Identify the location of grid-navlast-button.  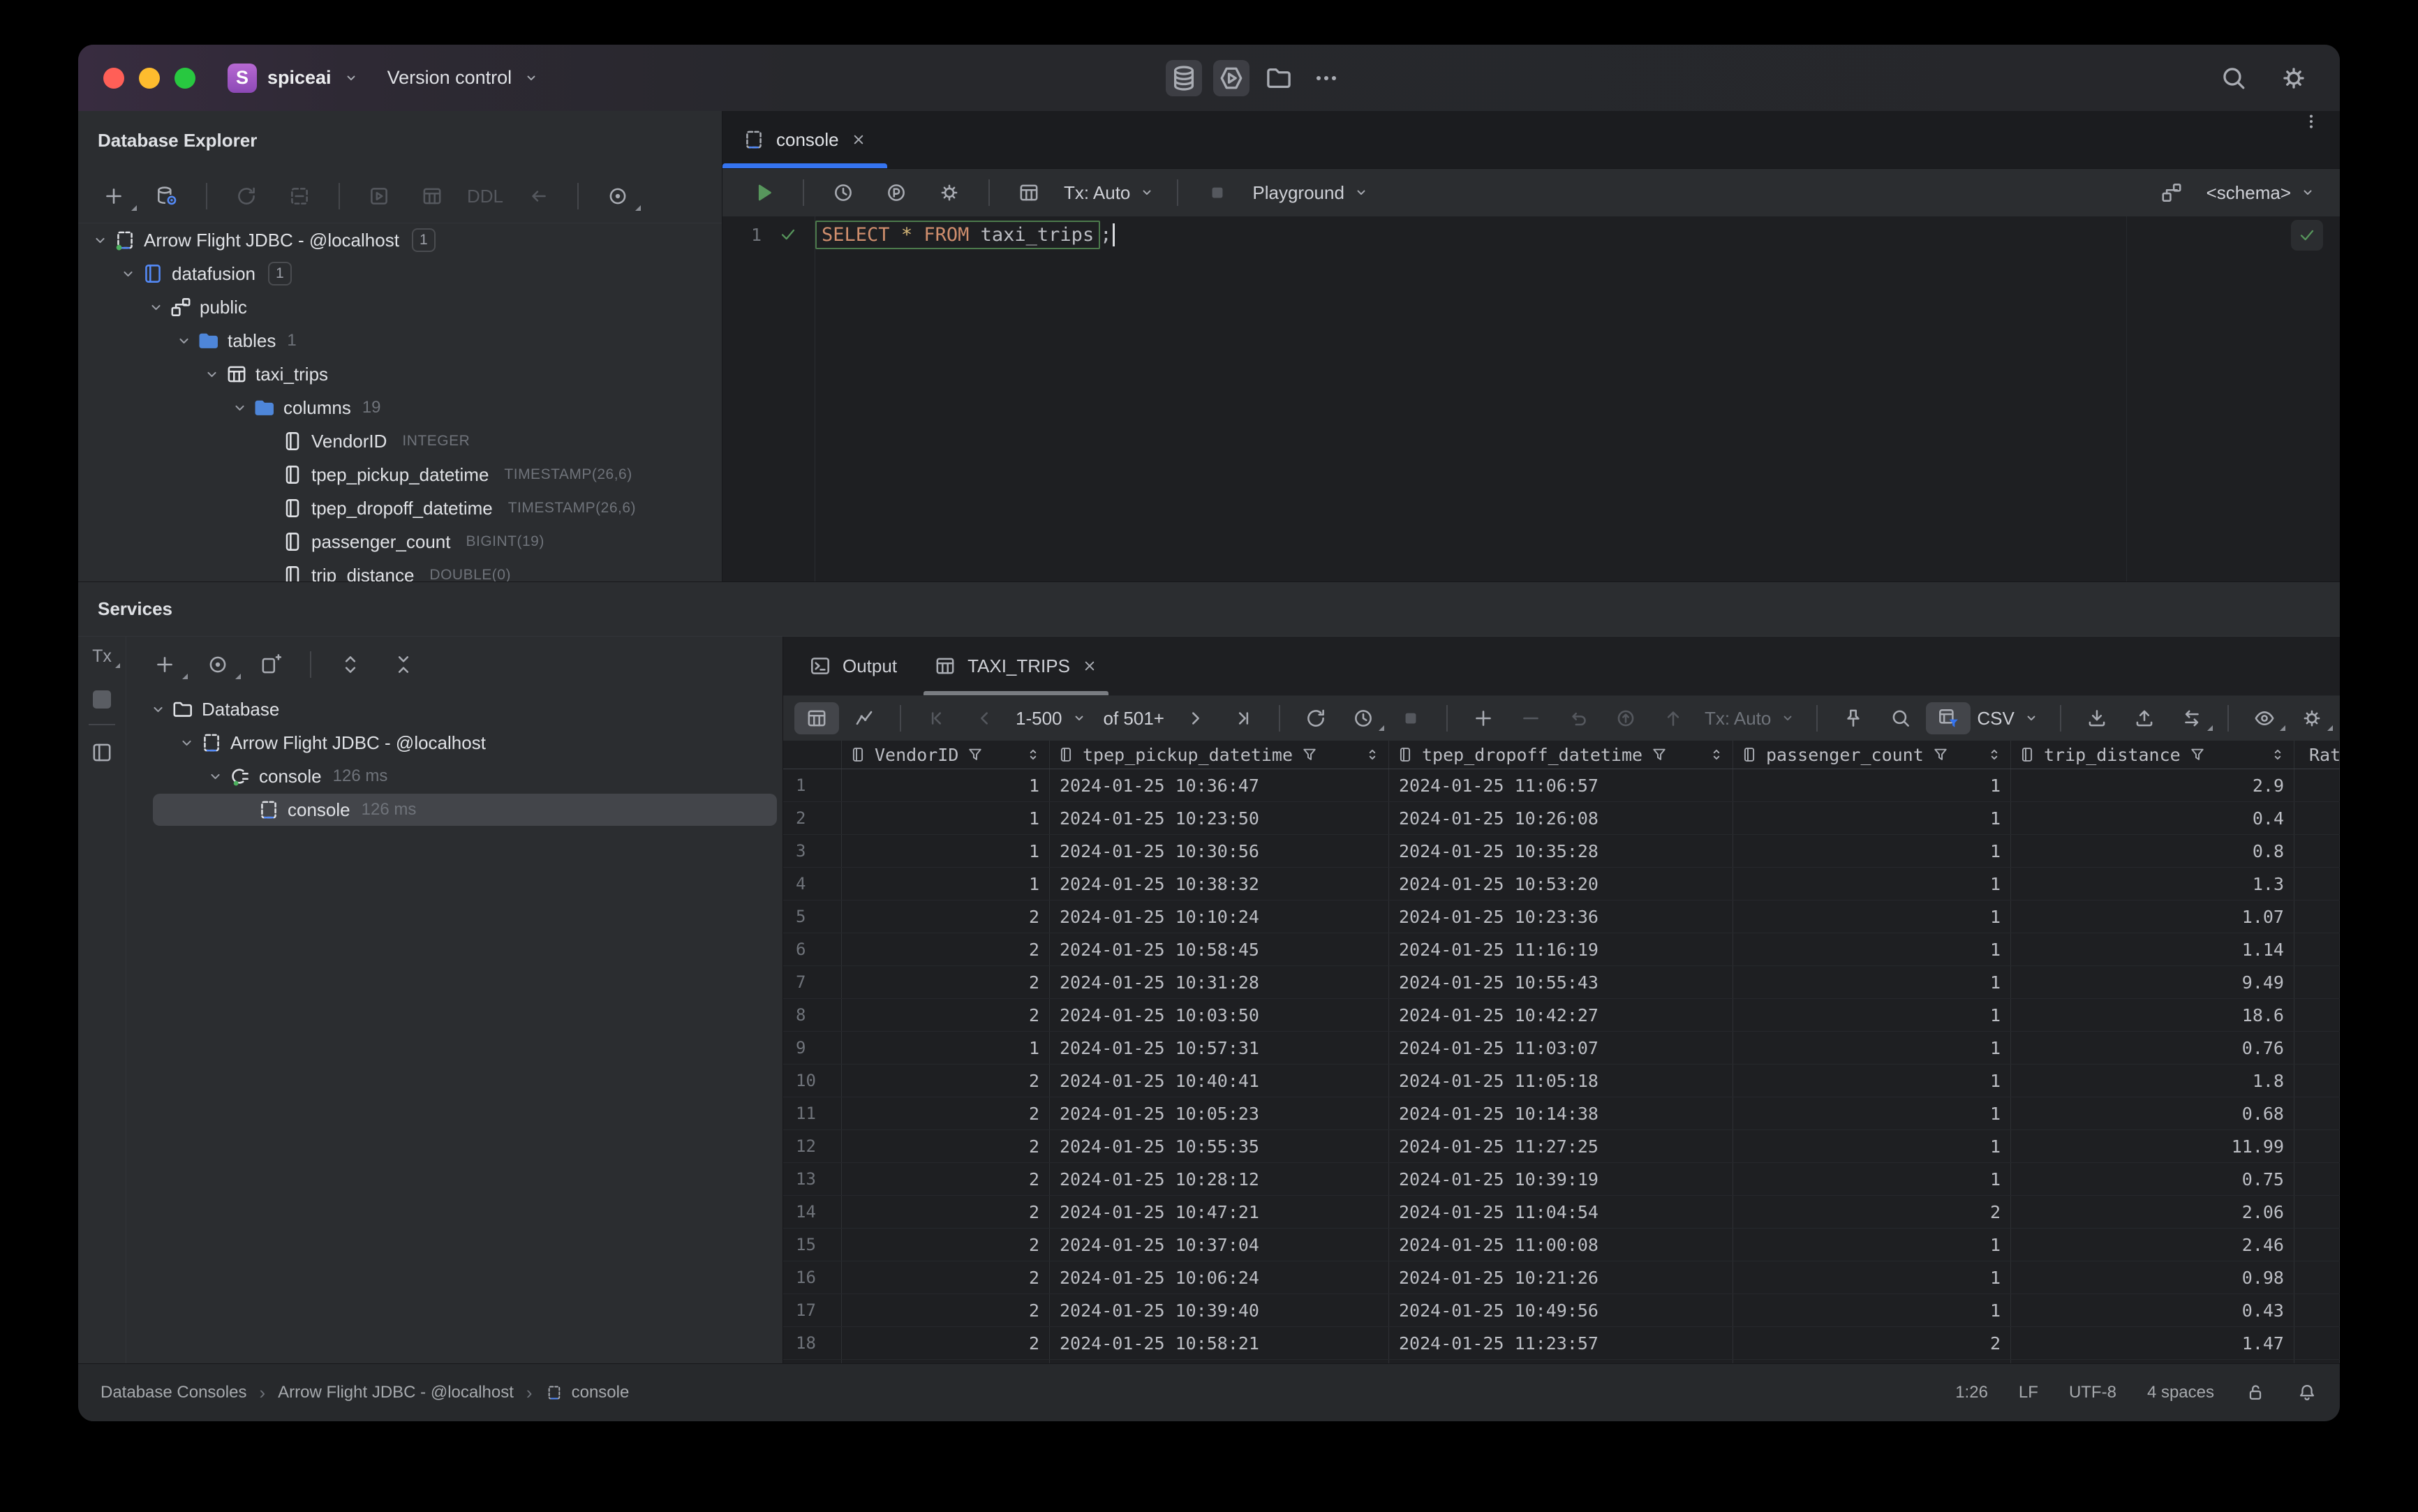
(1243, 718).